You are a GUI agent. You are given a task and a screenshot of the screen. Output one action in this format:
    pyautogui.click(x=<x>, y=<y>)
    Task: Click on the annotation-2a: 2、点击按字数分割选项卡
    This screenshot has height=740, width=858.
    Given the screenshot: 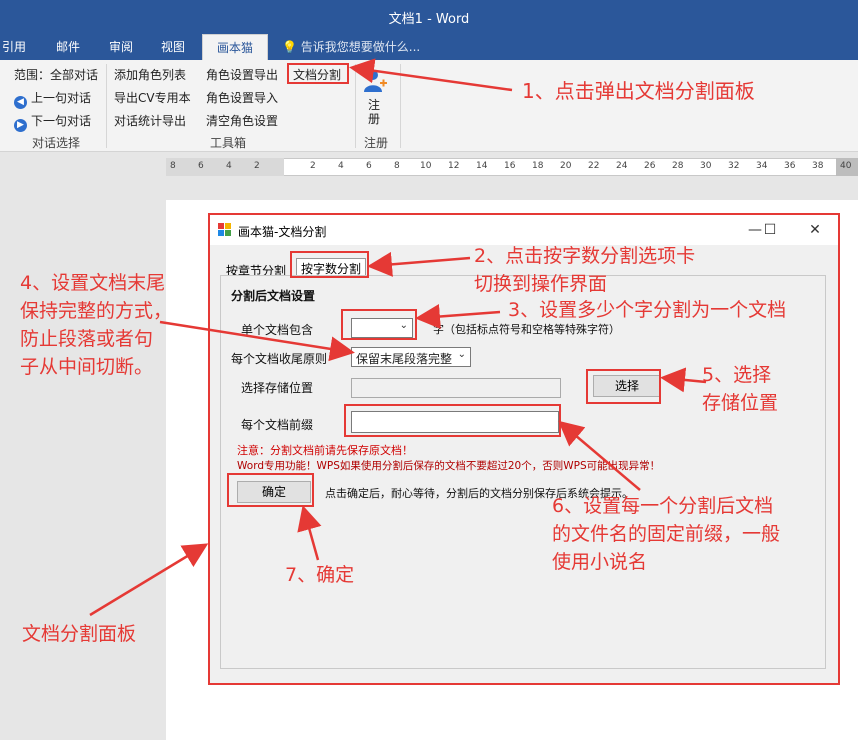 What is the action you would take?
    pyautogui.click(x=585, y=256)
    